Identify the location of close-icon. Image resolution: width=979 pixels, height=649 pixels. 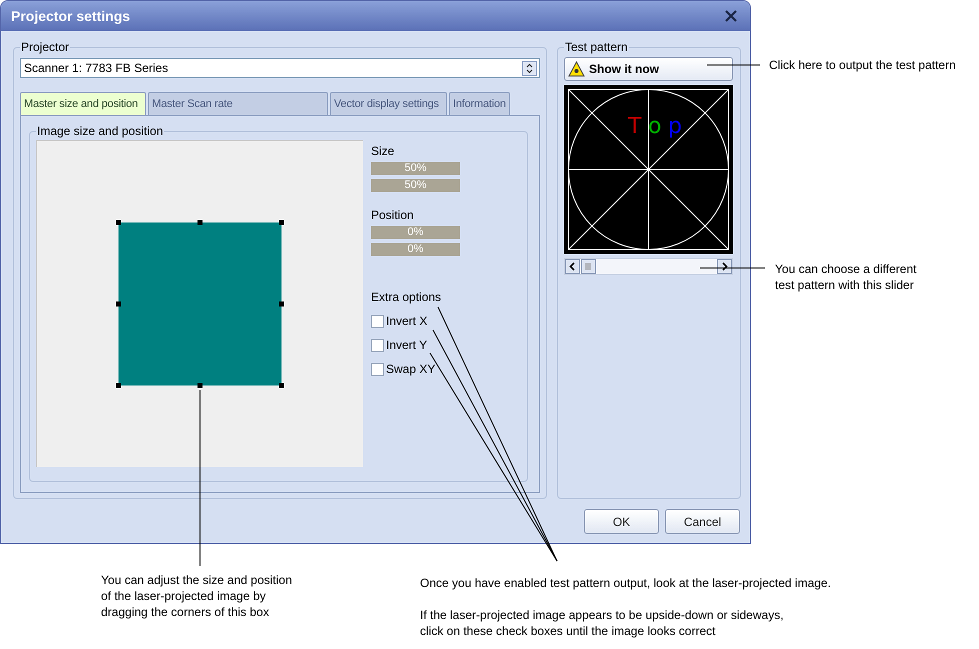
(731, 16).